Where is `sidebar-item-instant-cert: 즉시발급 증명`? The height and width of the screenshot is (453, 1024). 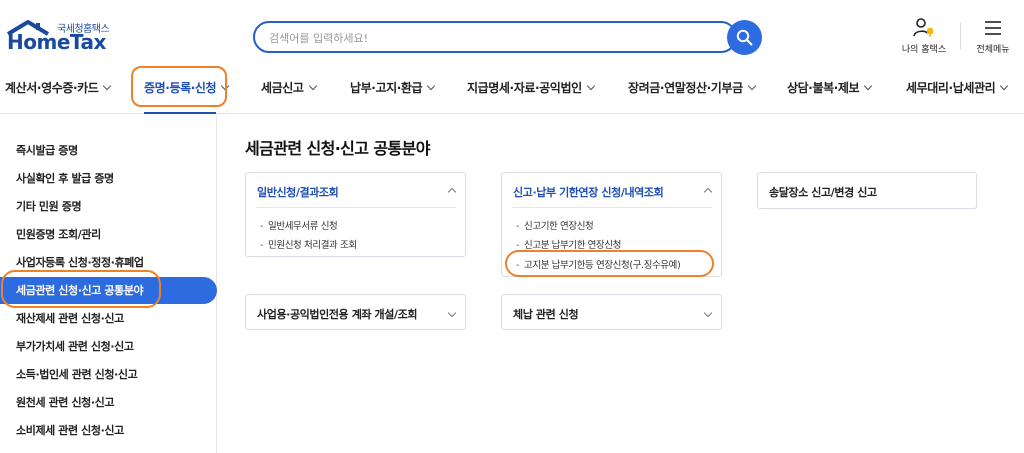 sidebar-item-instant-cert: 즉시발급 증명 is located at coordinates (108, 150).